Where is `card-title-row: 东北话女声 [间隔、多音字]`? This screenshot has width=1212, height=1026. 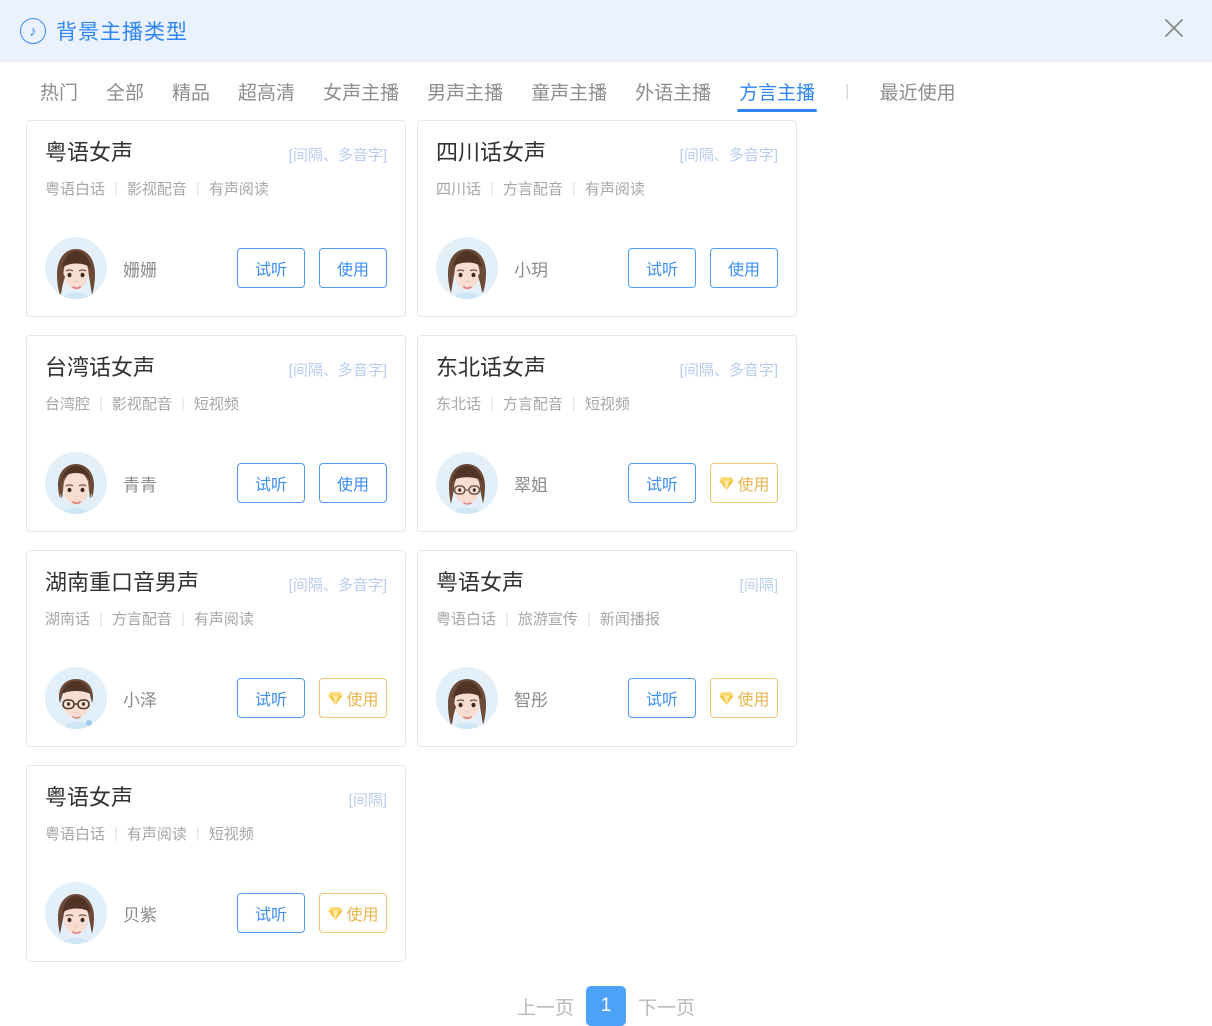 card-title-row: 东北话女声 [间隔、多音字] is located at coordinates (607, 366).